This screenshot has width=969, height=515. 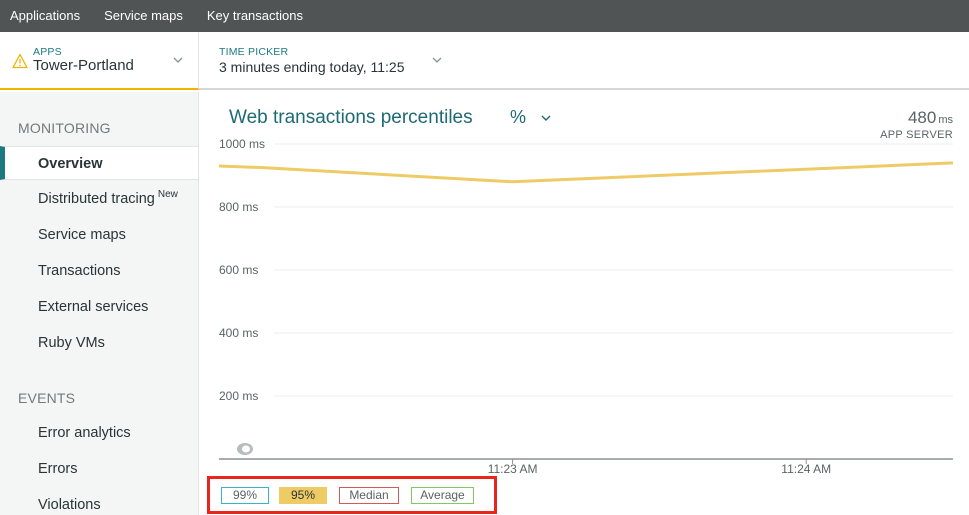 What do you see at coordinates (238, 333) in the screenshot?
I see `y-tick-label: 400 ms` at bounding box center [238, 333].